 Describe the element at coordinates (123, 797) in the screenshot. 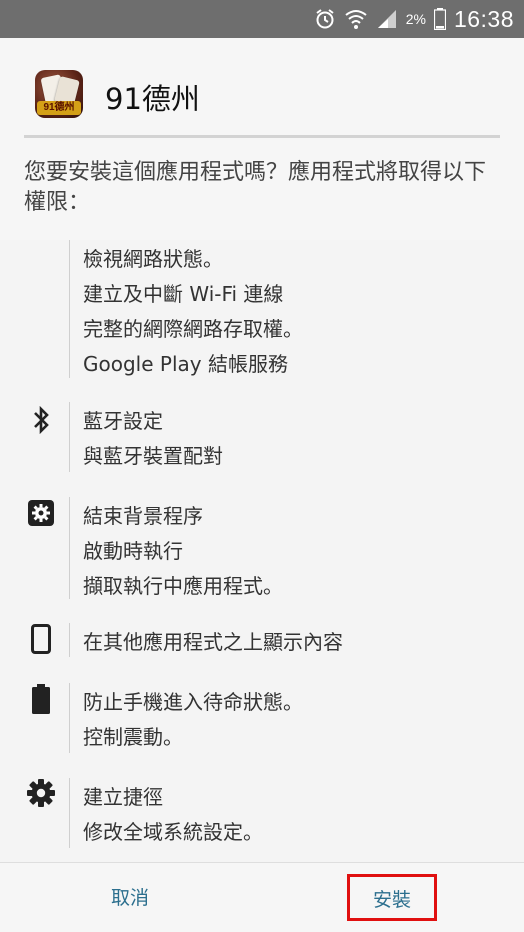

I see `permission-item: 建立捷徑` at that location.